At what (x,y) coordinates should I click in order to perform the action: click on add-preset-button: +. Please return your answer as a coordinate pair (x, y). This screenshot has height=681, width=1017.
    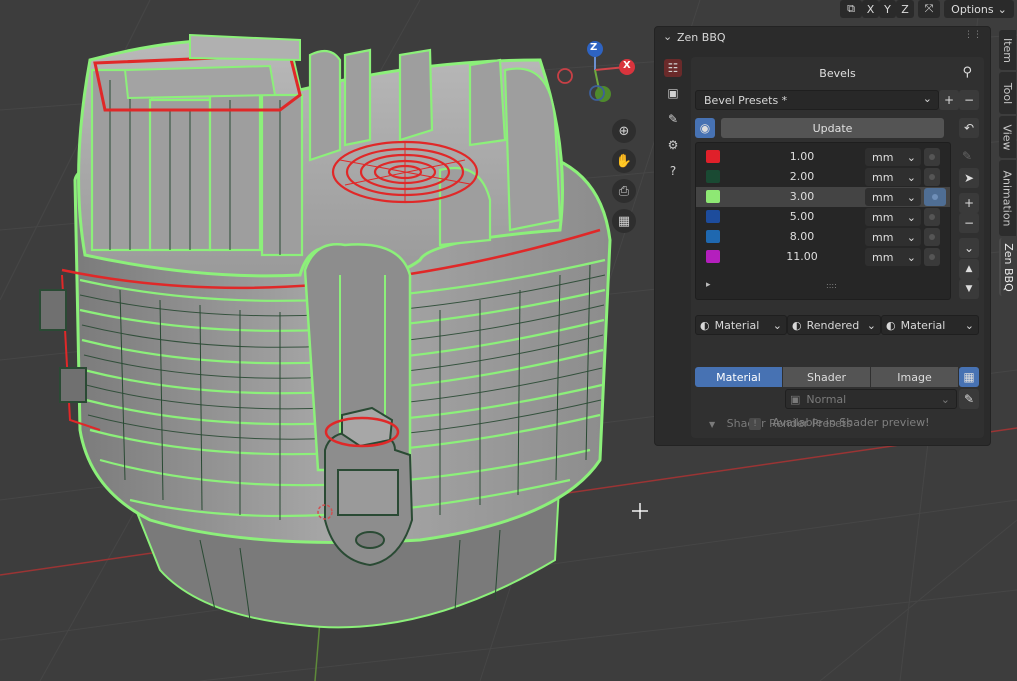
    Looking at the image, I should click on (949, 100).